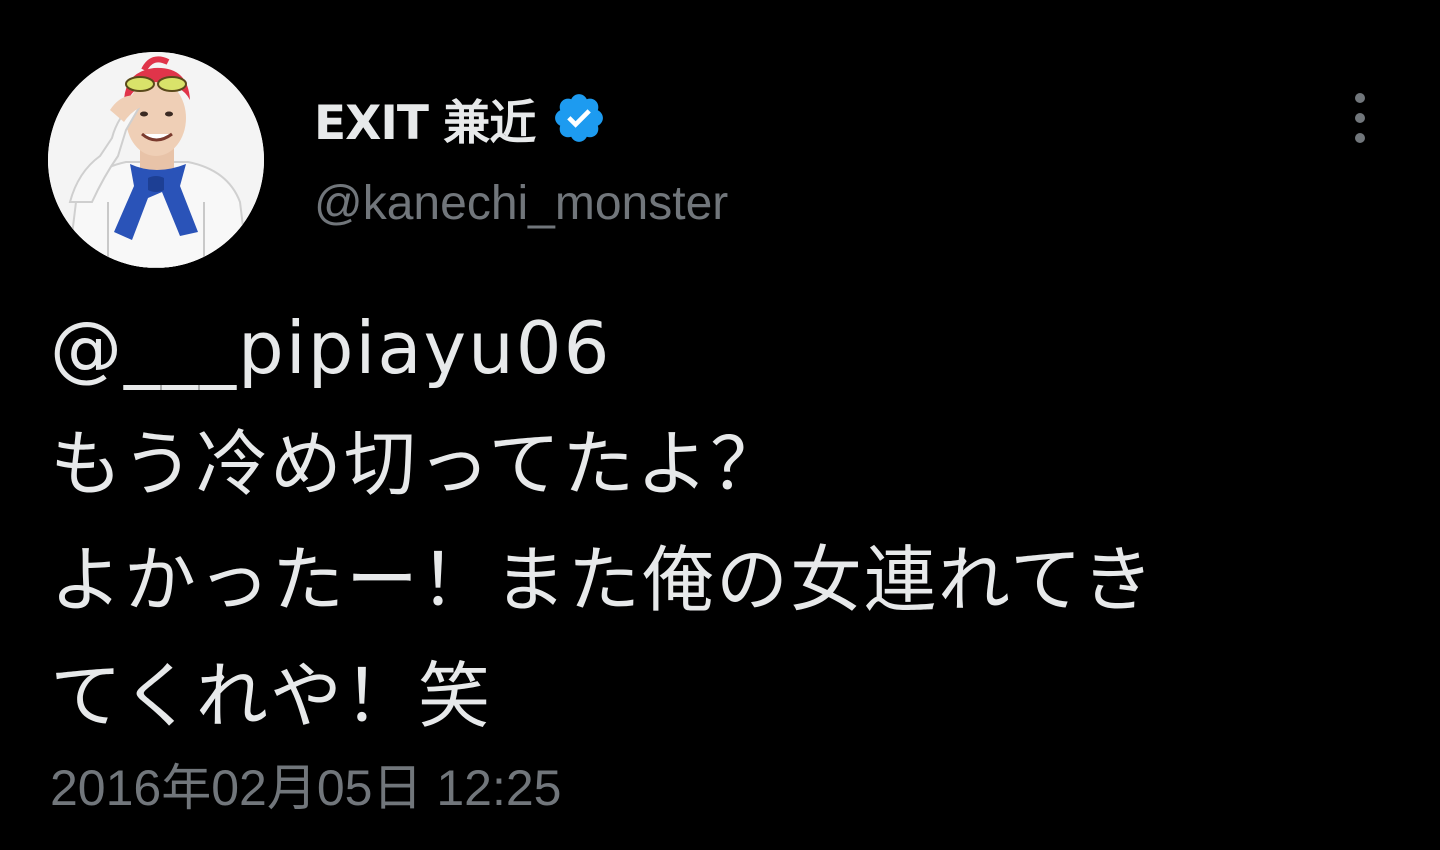  Describe the element at coordinates (417, 464) in the screenshot. I see `tweet-line-1: もう冷め切ってたよ？` at that location.